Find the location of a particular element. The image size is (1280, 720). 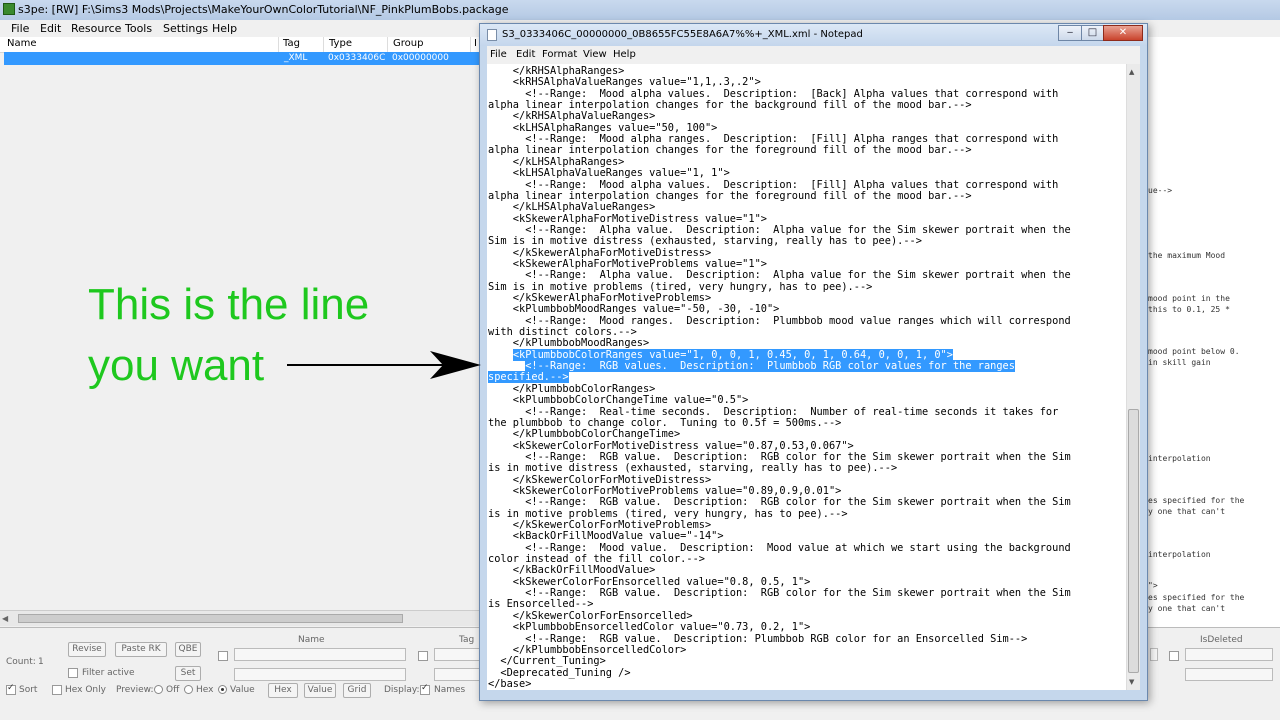

code-line: <kPlumbbobColorChangeTime value="0.5"> is located at coordinates (618, 400).